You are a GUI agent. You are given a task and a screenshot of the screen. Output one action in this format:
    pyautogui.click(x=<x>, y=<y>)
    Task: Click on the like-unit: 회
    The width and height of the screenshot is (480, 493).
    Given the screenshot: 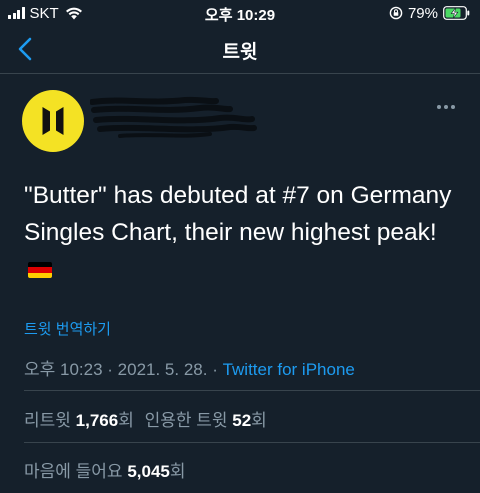 What is the action you would take?
    pyautogui.click(x=177, y=471)
    